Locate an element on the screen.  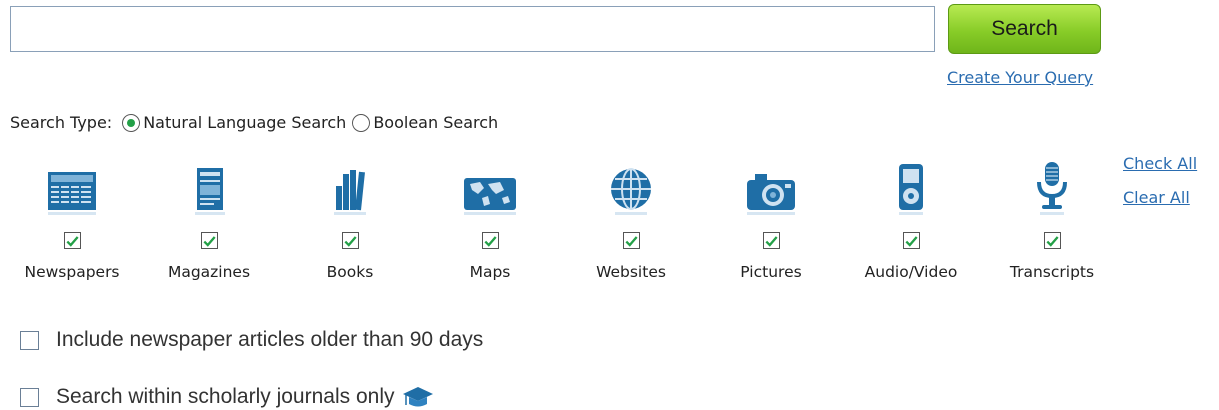
maps-label: Maps is located at coordinates (490, 272).